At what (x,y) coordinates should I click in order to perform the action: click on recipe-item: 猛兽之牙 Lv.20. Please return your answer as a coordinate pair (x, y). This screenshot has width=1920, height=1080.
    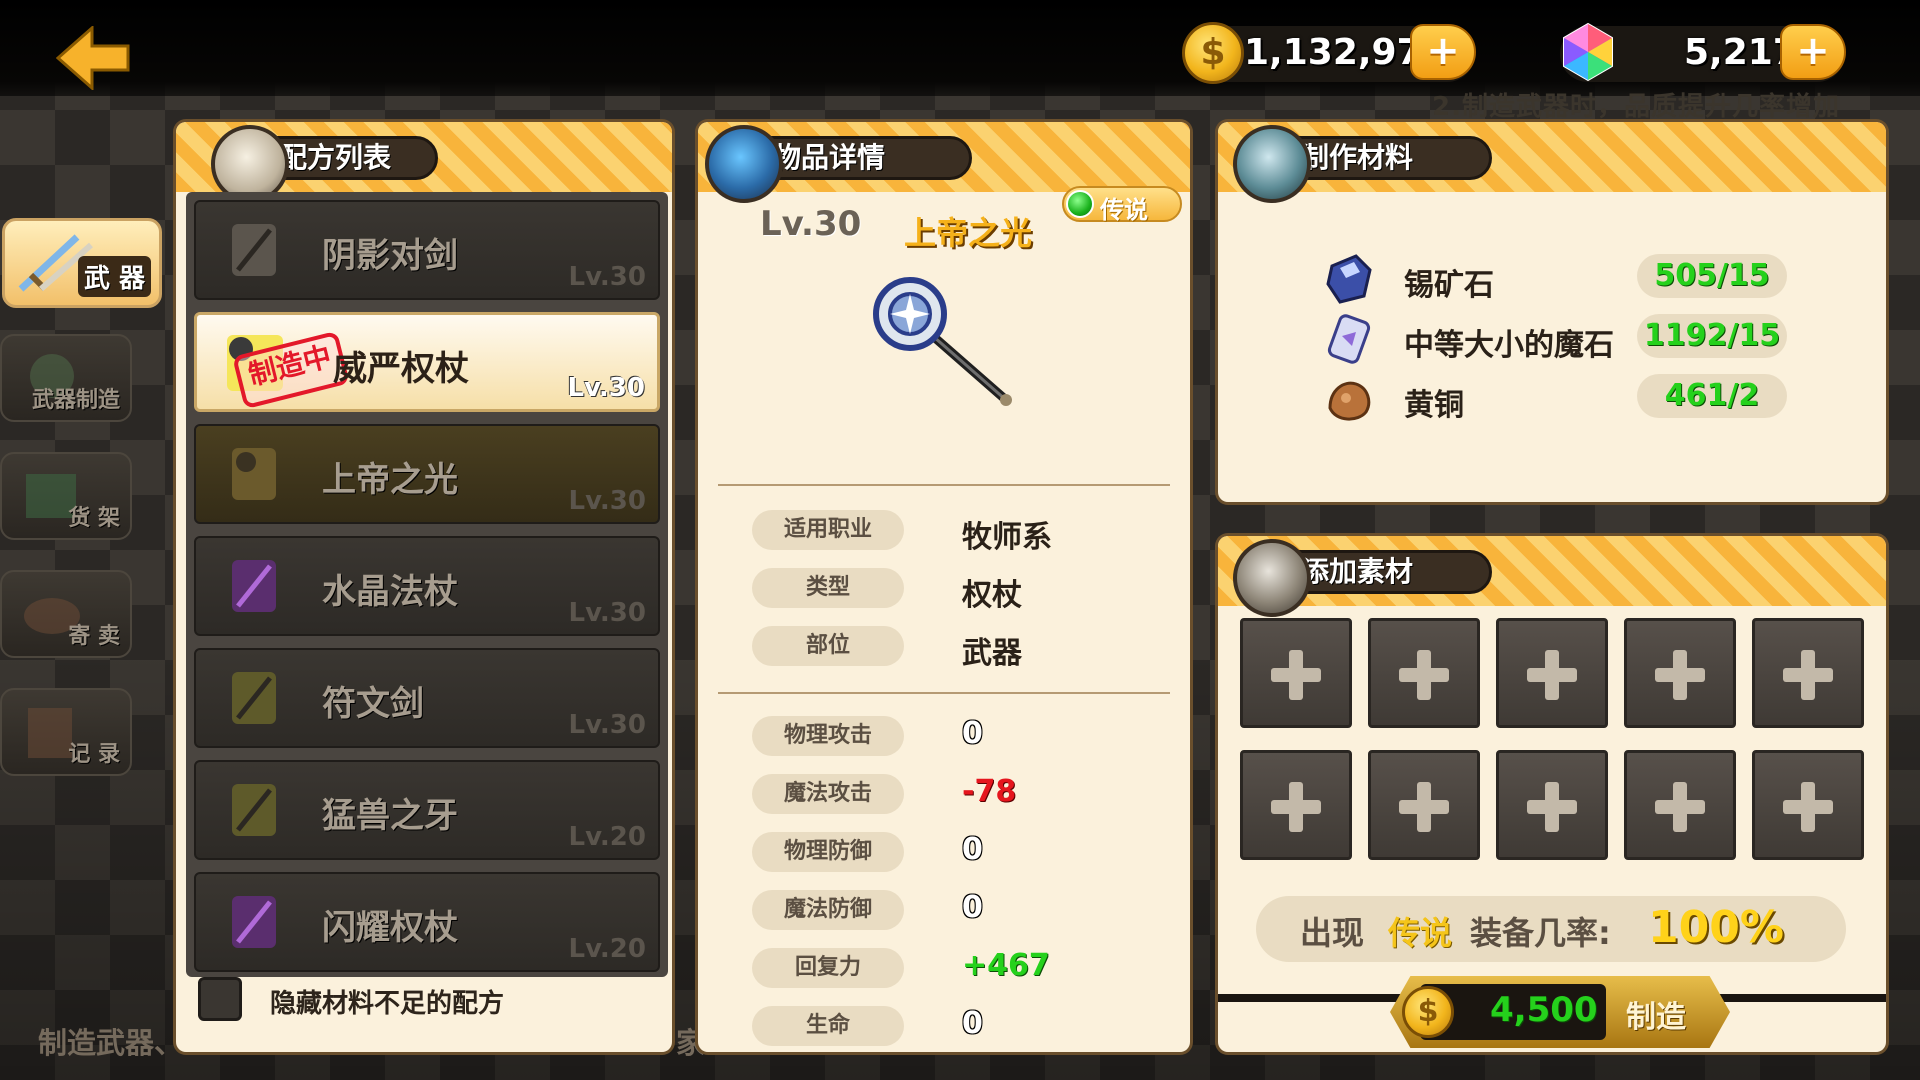
    Looking at the image, I should click on (427, 810).